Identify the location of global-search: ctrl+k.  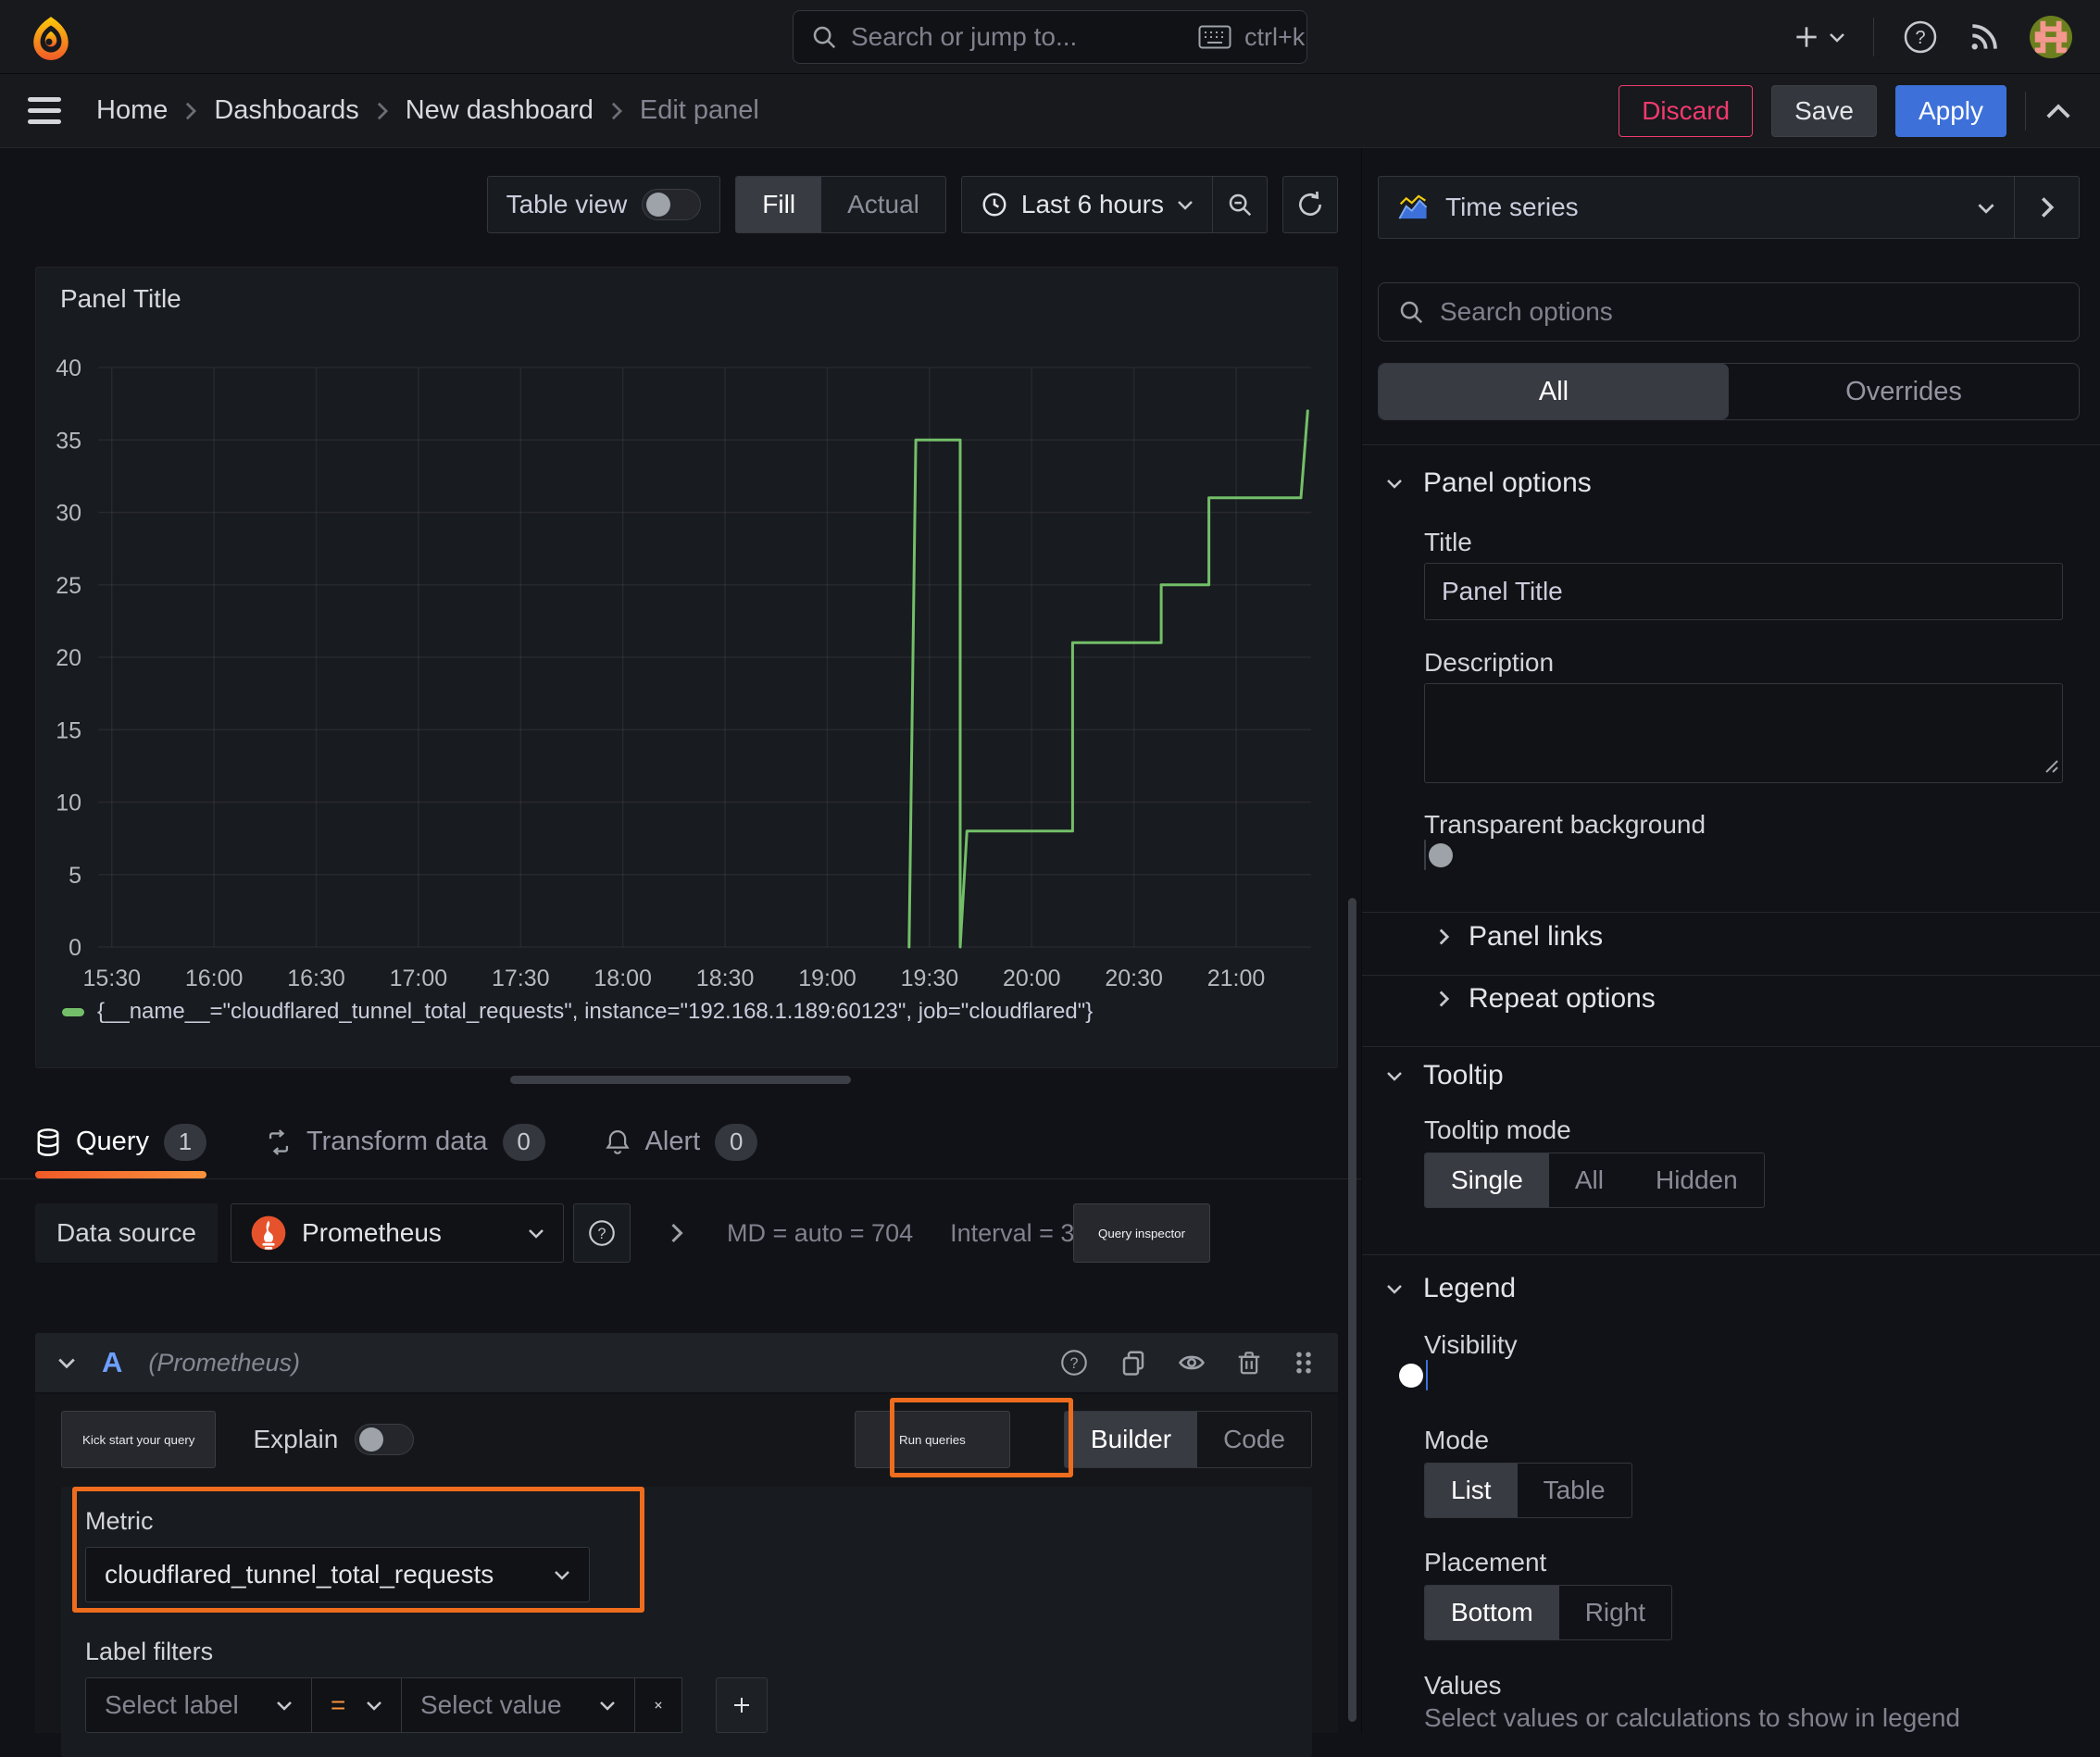
(1050, 37).